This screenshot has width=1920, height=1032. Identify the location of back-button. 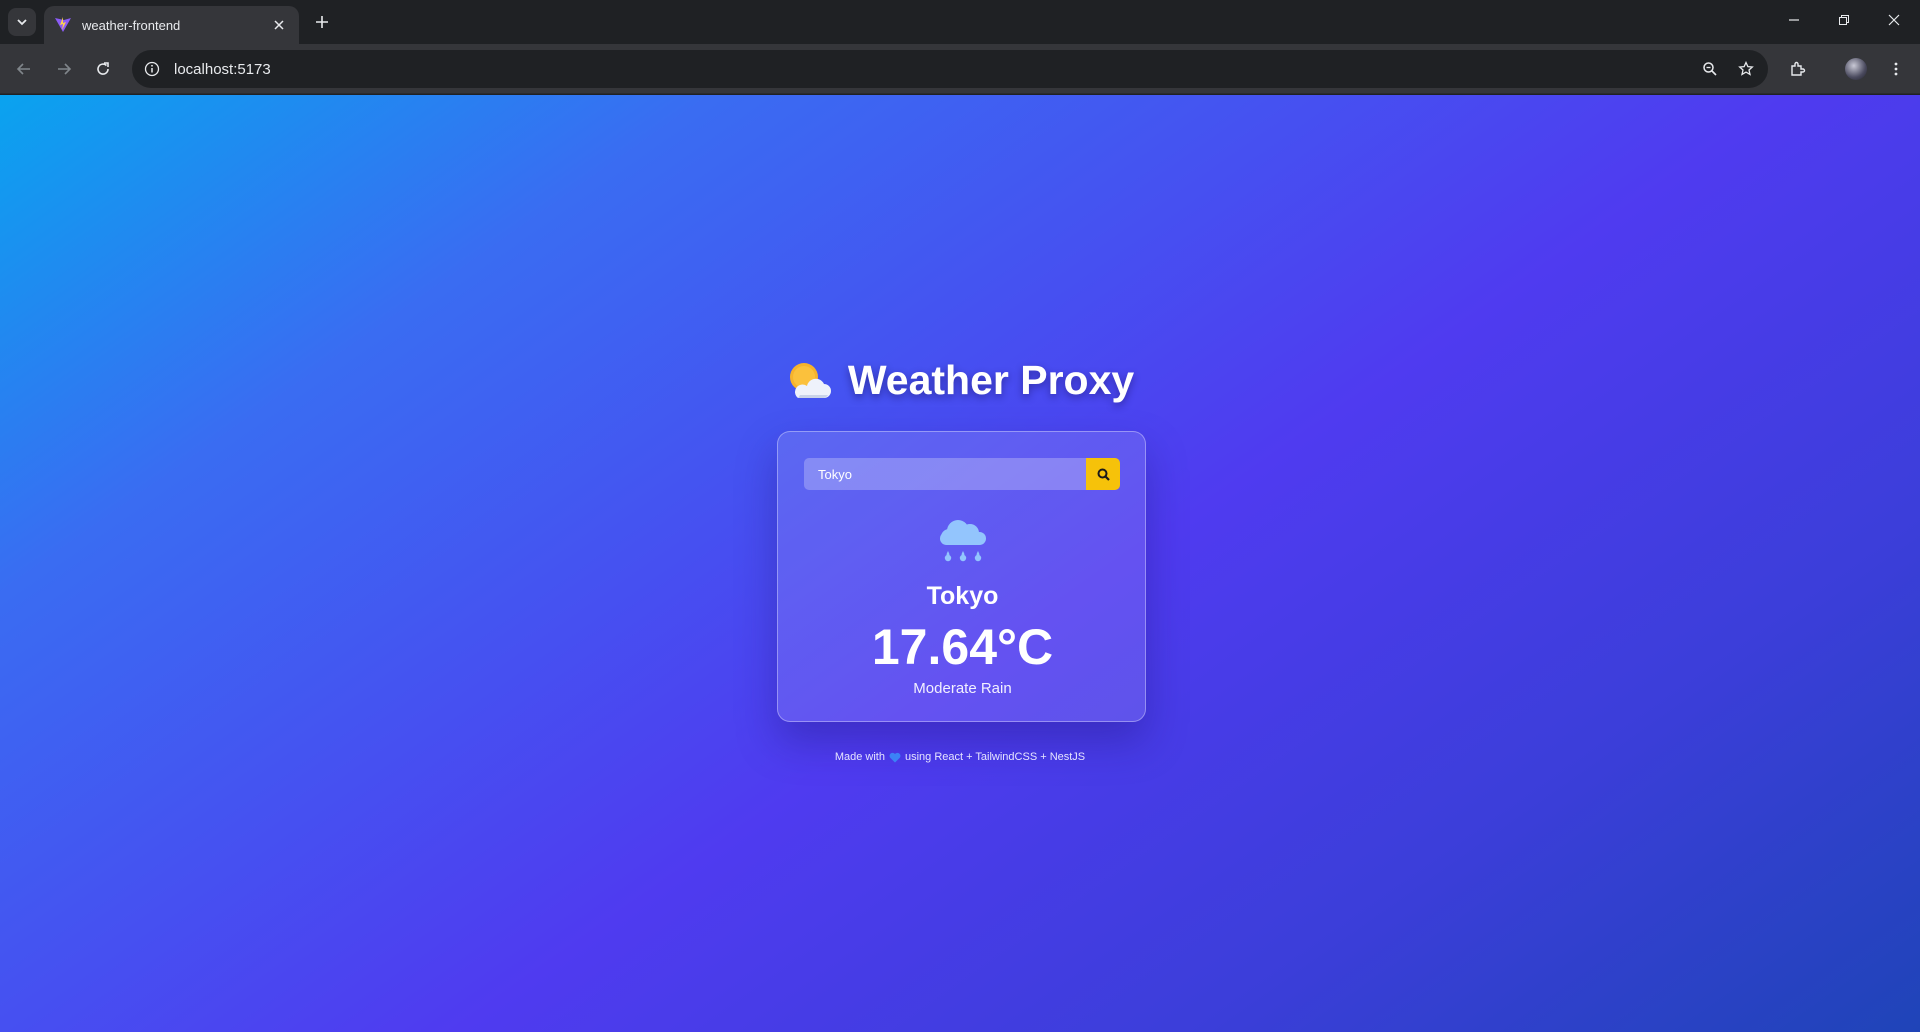
(24, 69).